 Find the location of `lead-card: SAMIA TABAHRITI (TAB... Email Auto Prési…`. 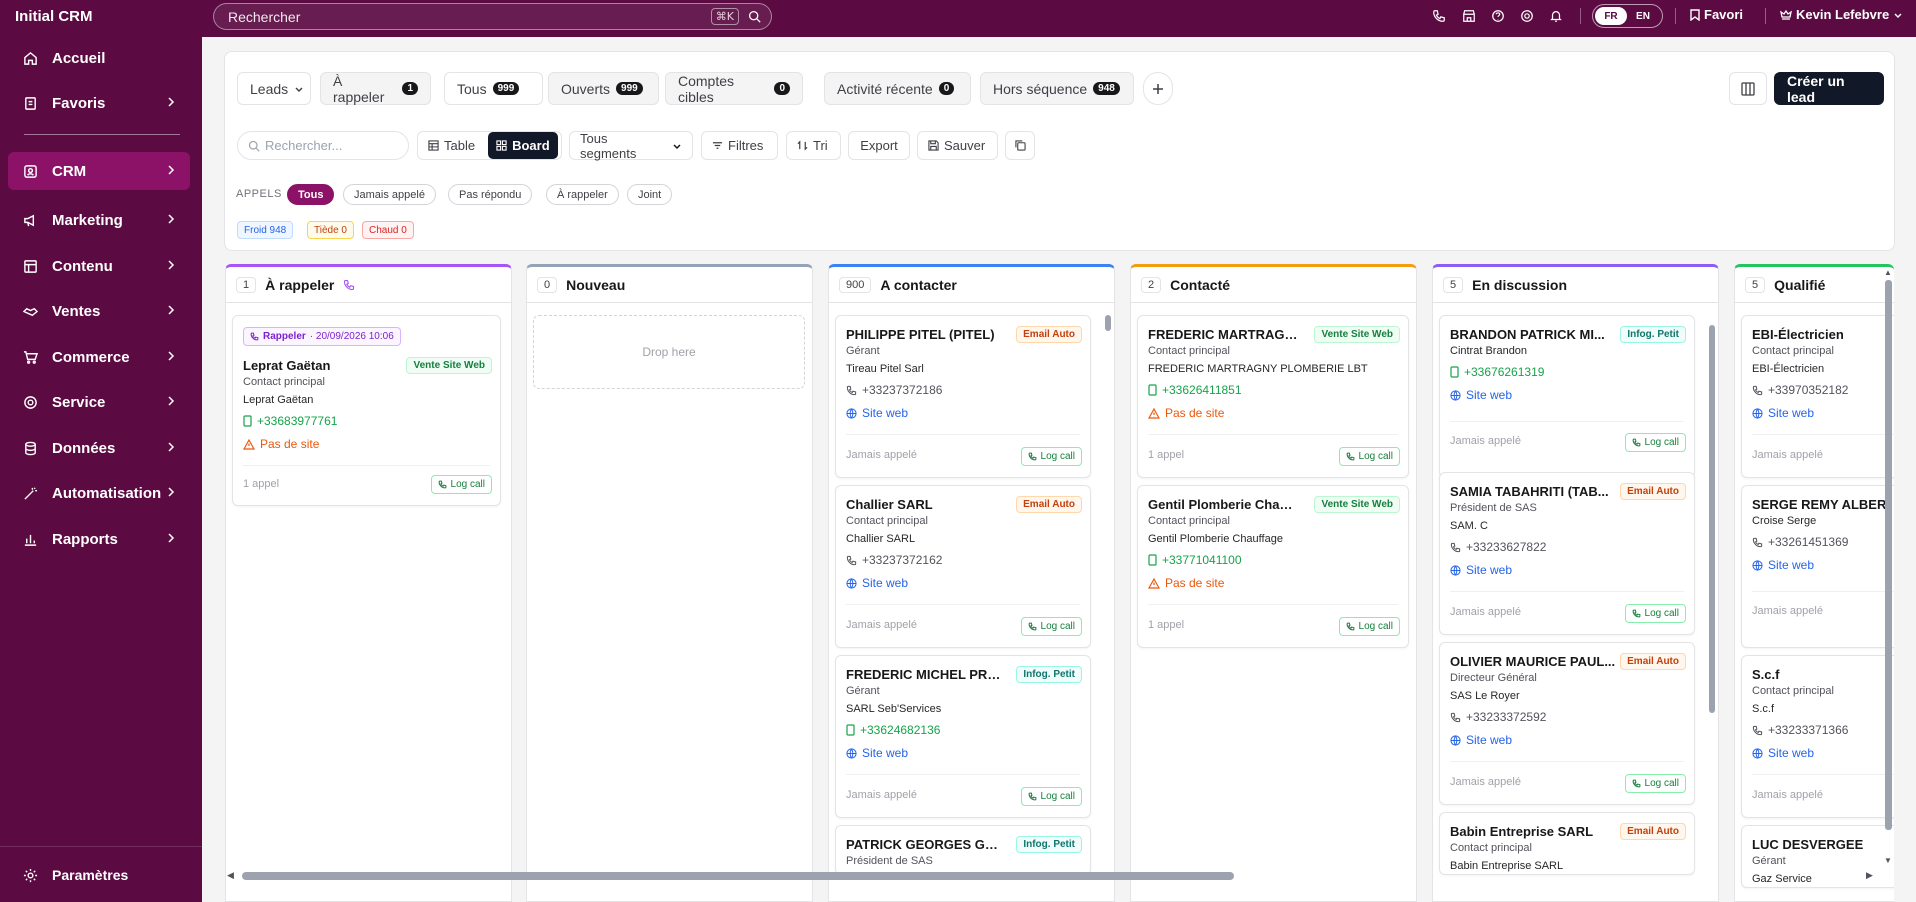

lead-card: SAMIA TABAHRITI (TAB... Email Auto Prési… is located at coordinates (1567, 553).